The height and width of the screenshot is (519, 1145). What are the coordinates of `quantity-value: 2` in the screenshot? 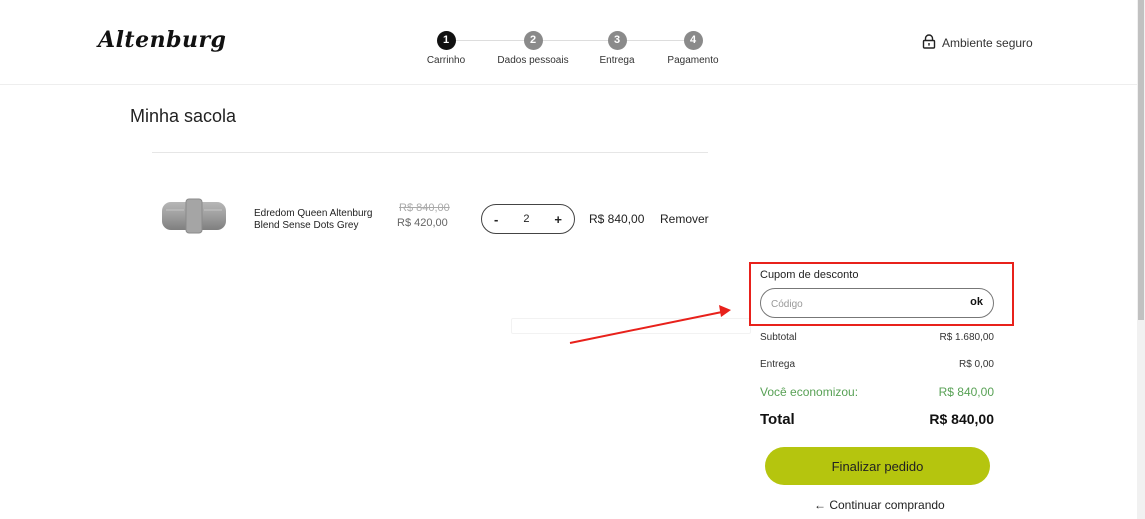 It's located at (526, 219).